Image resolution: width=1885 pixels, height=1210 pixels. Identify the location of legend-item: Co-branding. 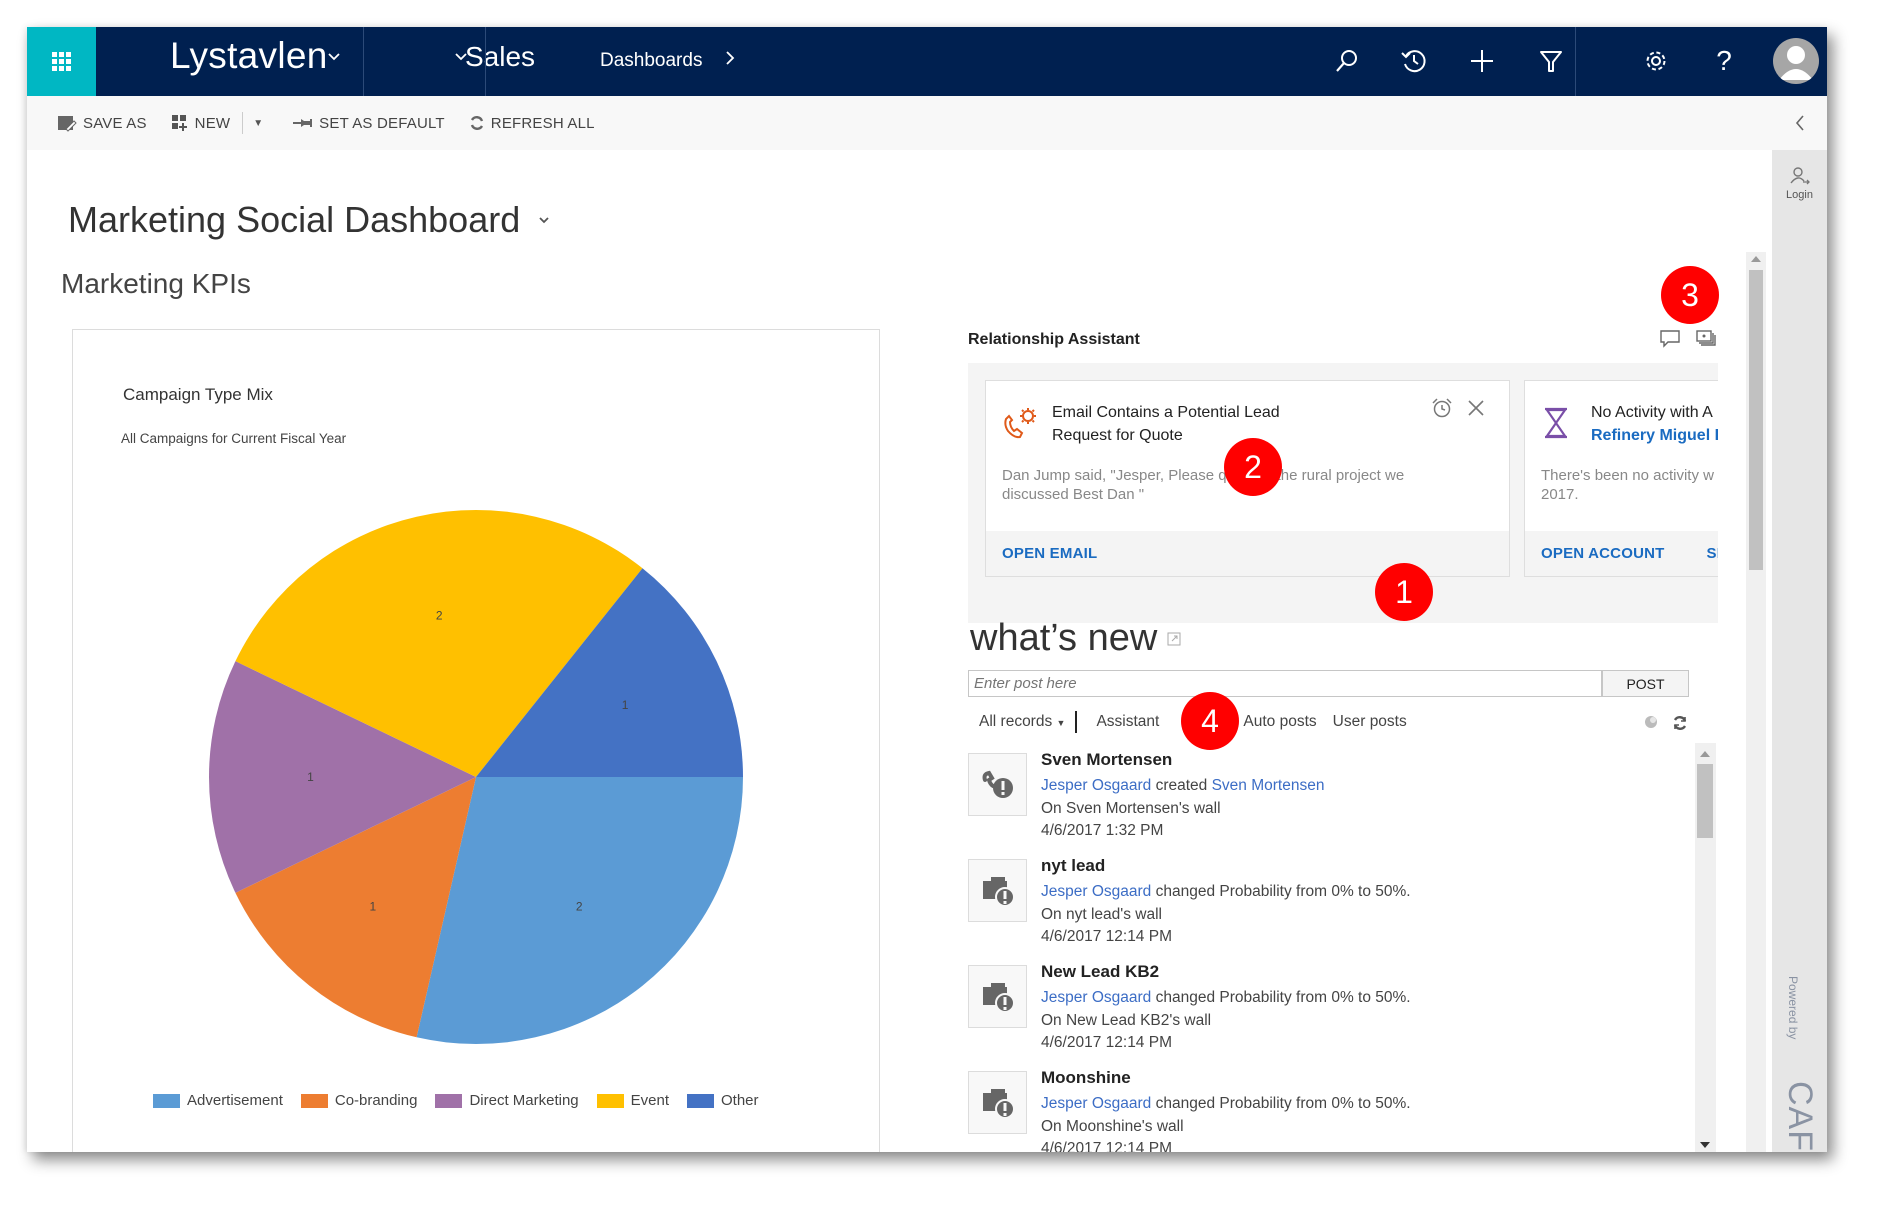
(358, 1100).